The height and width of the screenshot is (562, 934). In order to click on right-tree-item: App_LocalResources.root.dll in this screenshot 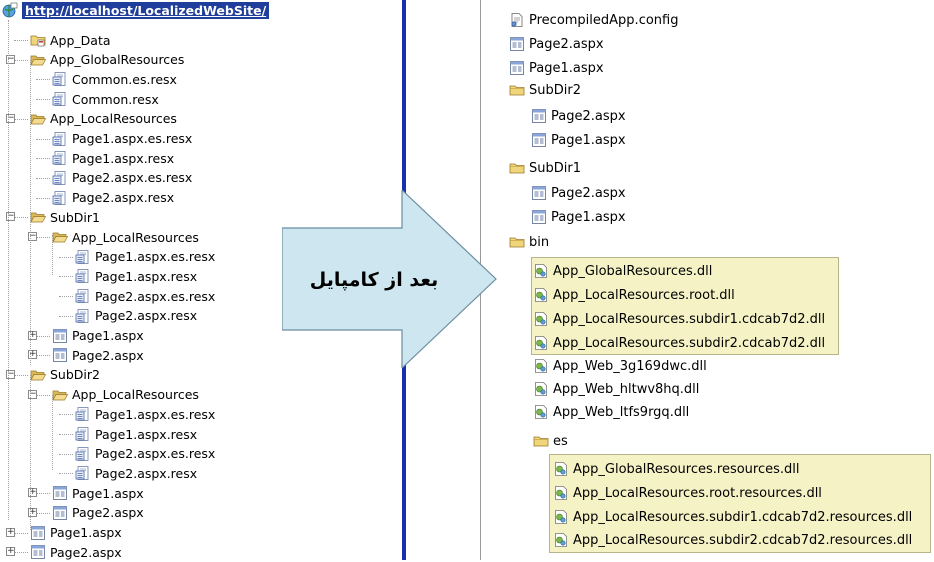, I will do `click(634, 295)`.